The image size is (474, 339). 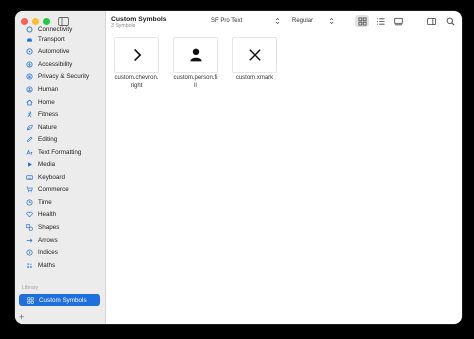 What do you see at coordinates (54, 52) in the screenshot?
I see `sidebar-item-label: Automotive` at bounding box center [54, 52].